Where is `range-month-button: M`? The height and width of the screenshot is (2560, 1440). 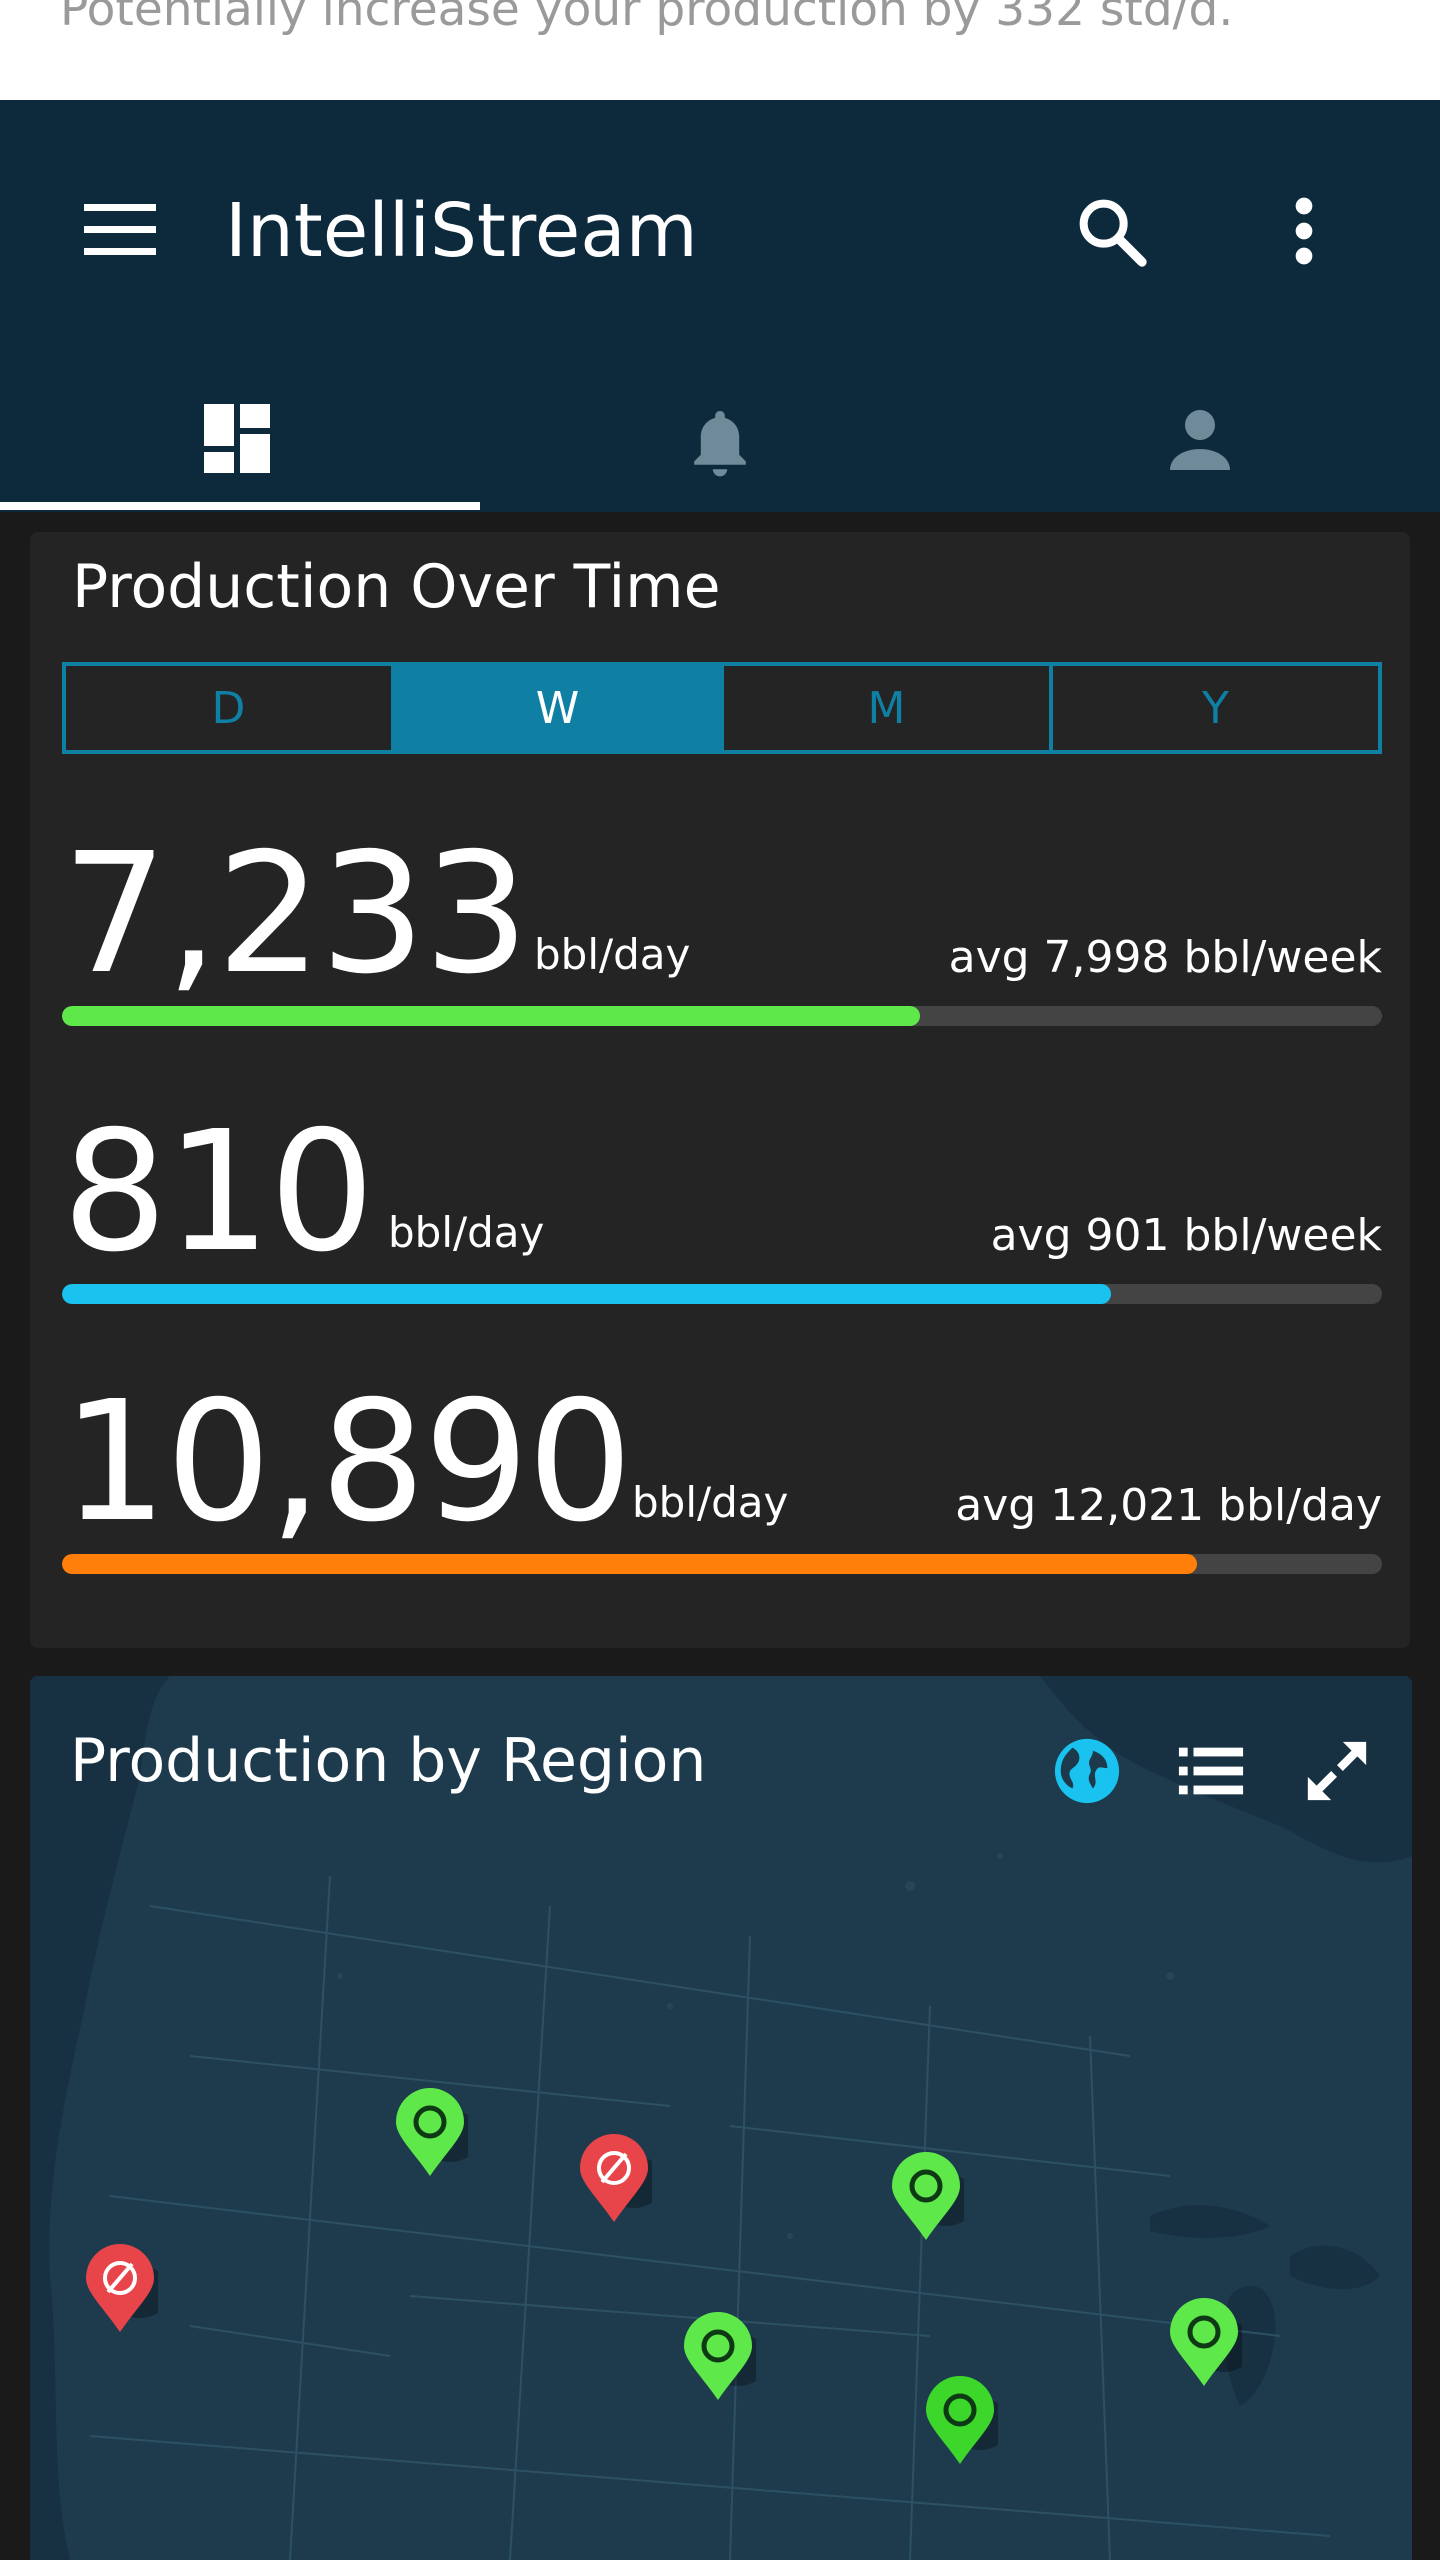
range-month-button: M is located at coordinates (888, 708).